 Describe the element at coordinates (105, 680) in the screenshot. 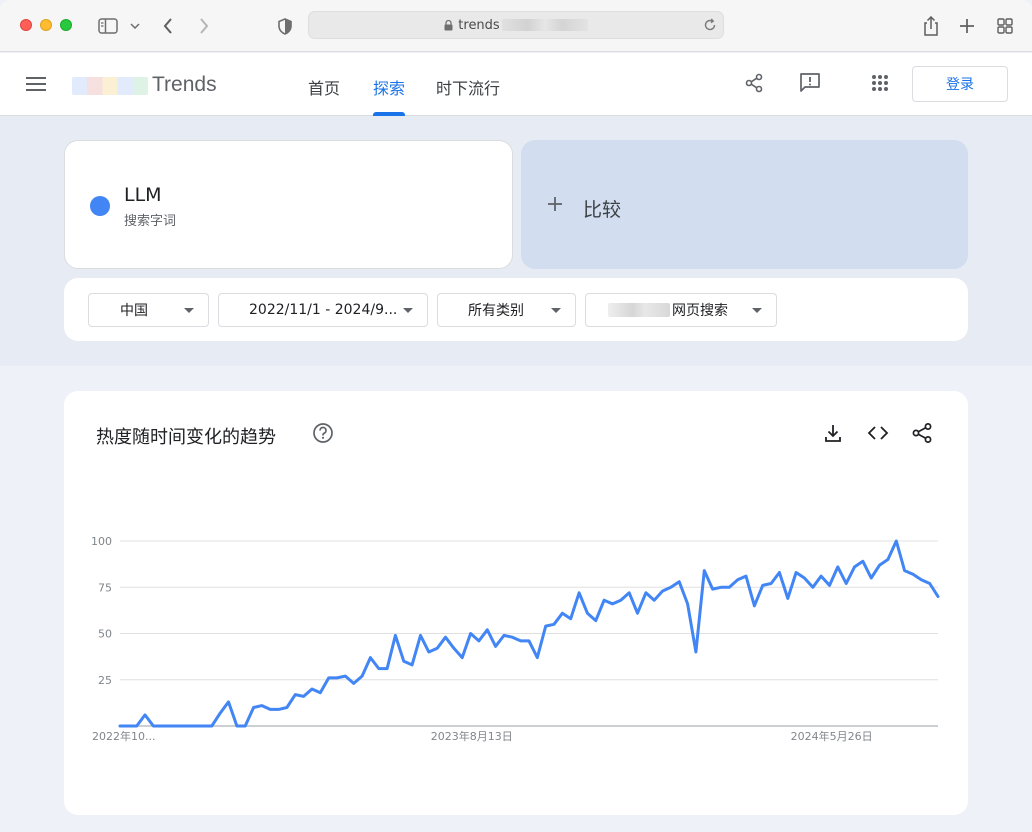

I see `y-tick-label: 25` at that location.